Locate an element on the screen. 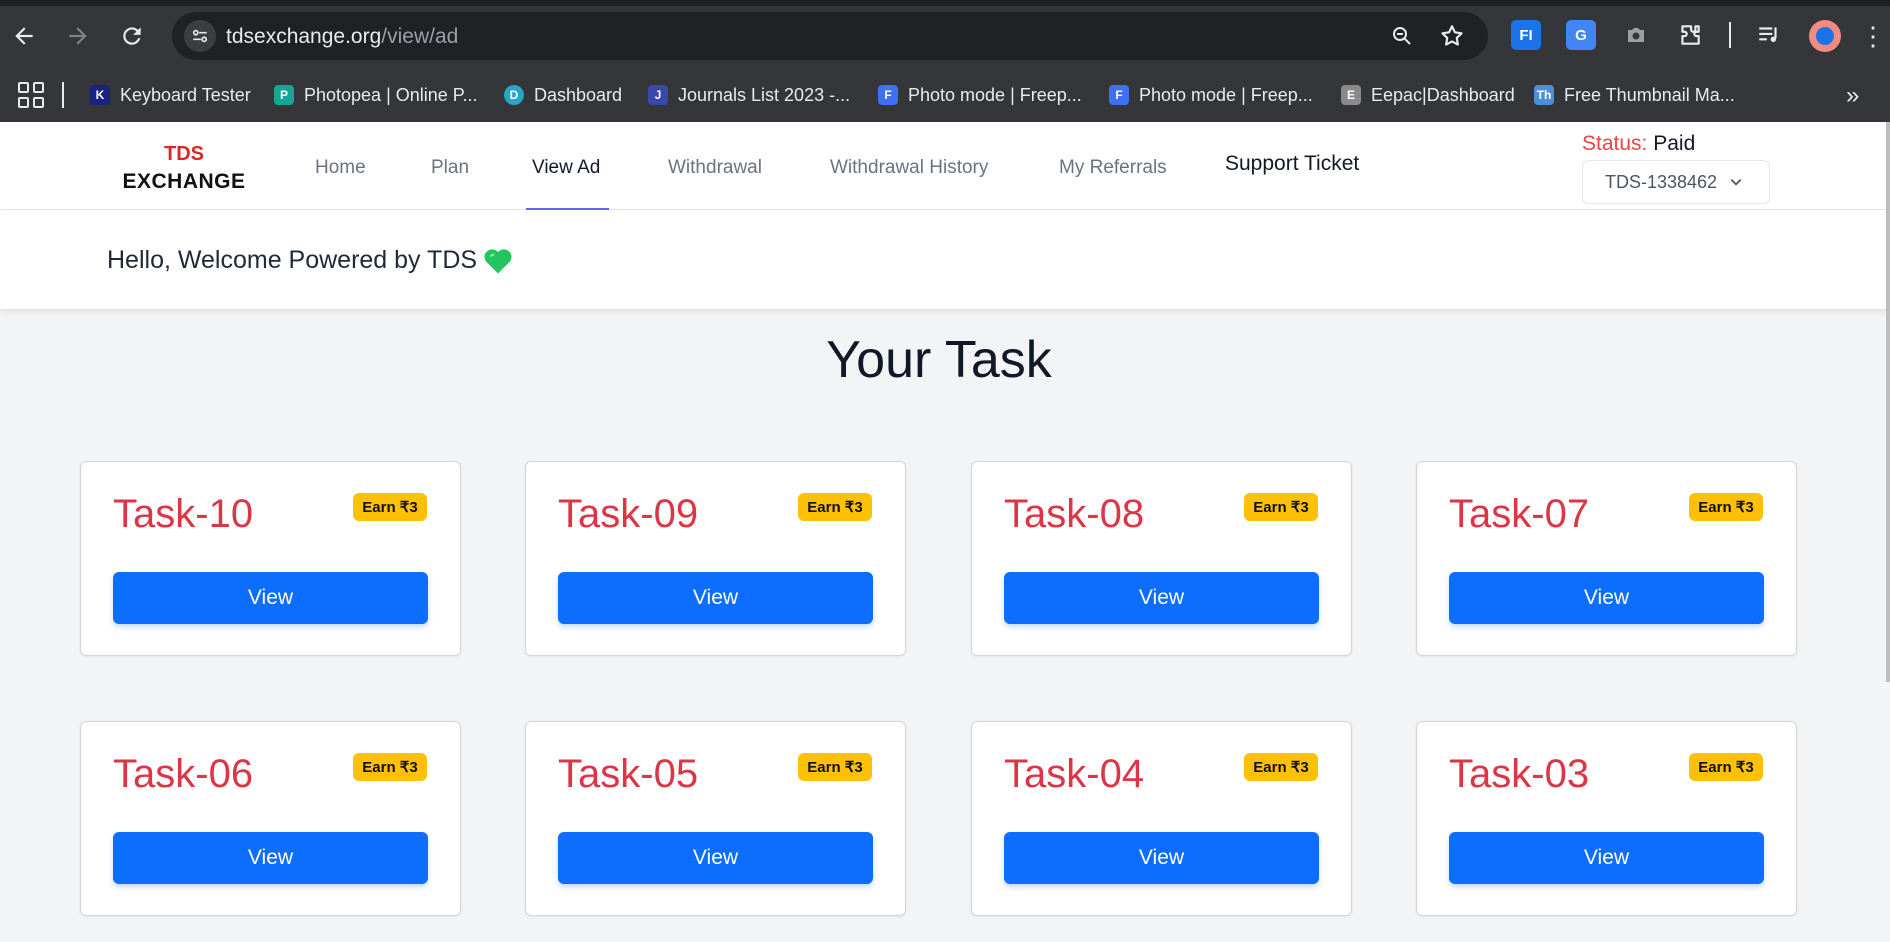 This screenshot has height=942, width=1890. bookmark-label: Eepac|Dashboard is located at coordinates (1443, 94).